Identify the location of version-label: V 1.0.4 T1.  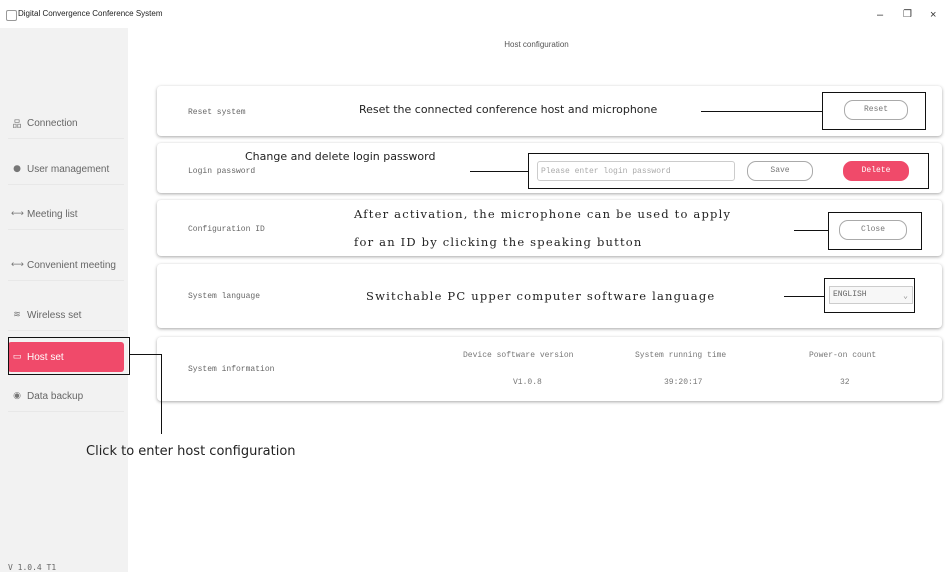
(32, 567).